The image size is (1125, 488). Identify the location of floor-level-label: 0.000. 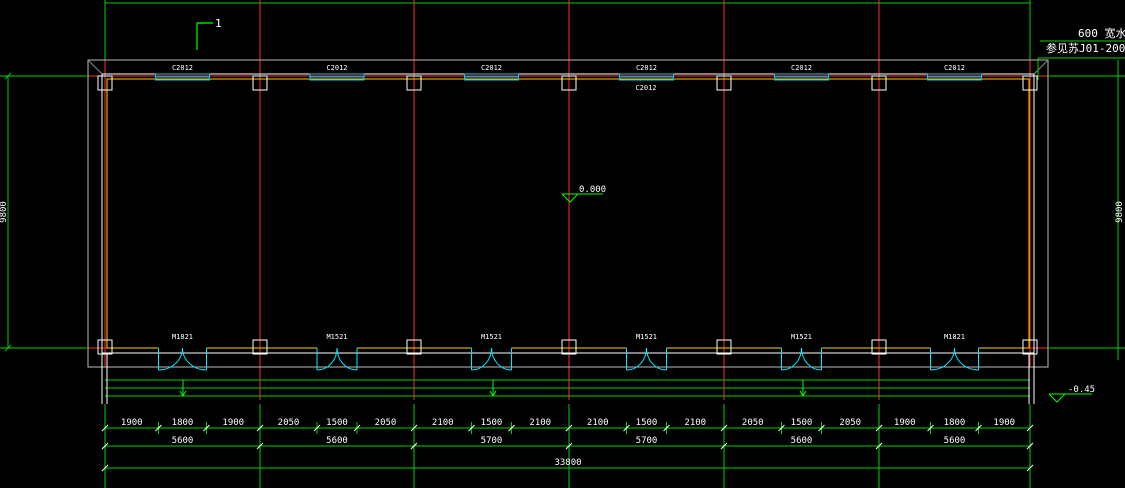
(592, 190).